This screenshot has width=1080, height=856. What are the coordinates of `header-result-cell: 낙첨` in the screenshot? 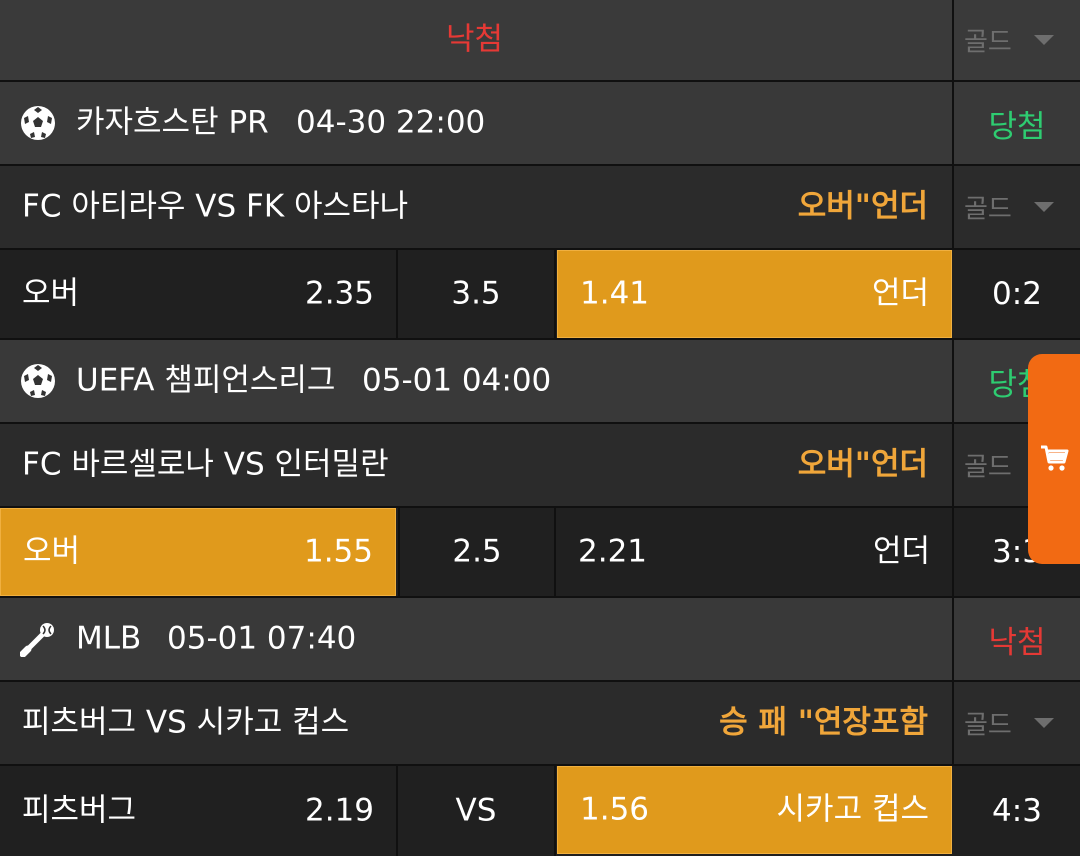 It's located at (477, 40).